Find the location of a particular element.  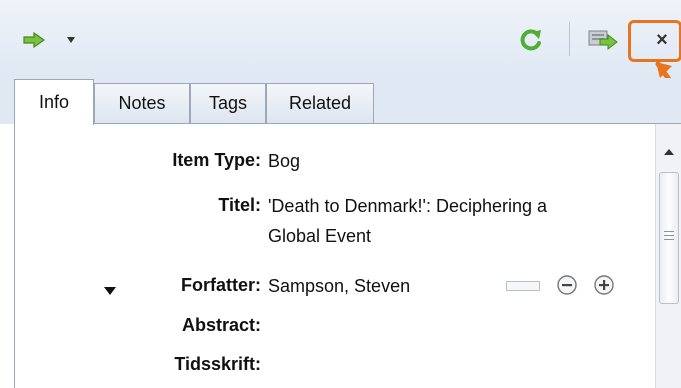

plus-circle-icon is located at coordinates (604, 285).